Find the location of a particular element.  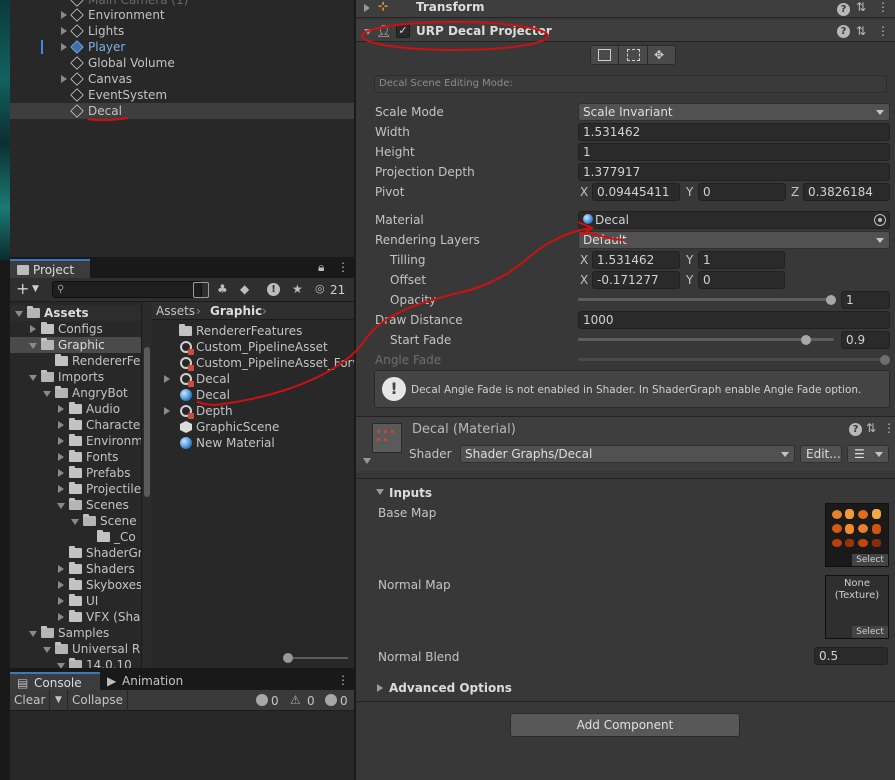

hidden-eye-icon: ◎ is located at coordinates (320, 289).